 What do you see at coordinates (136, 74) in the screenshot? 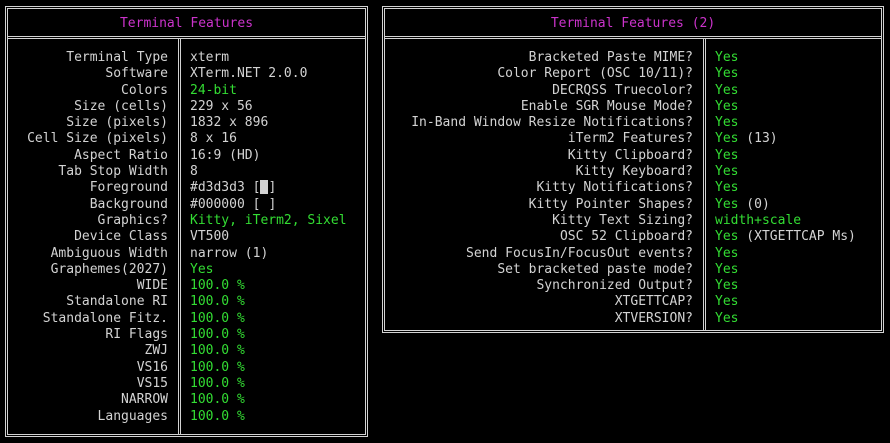
I see `feature-label: Software` at bounding box center [136, 74].